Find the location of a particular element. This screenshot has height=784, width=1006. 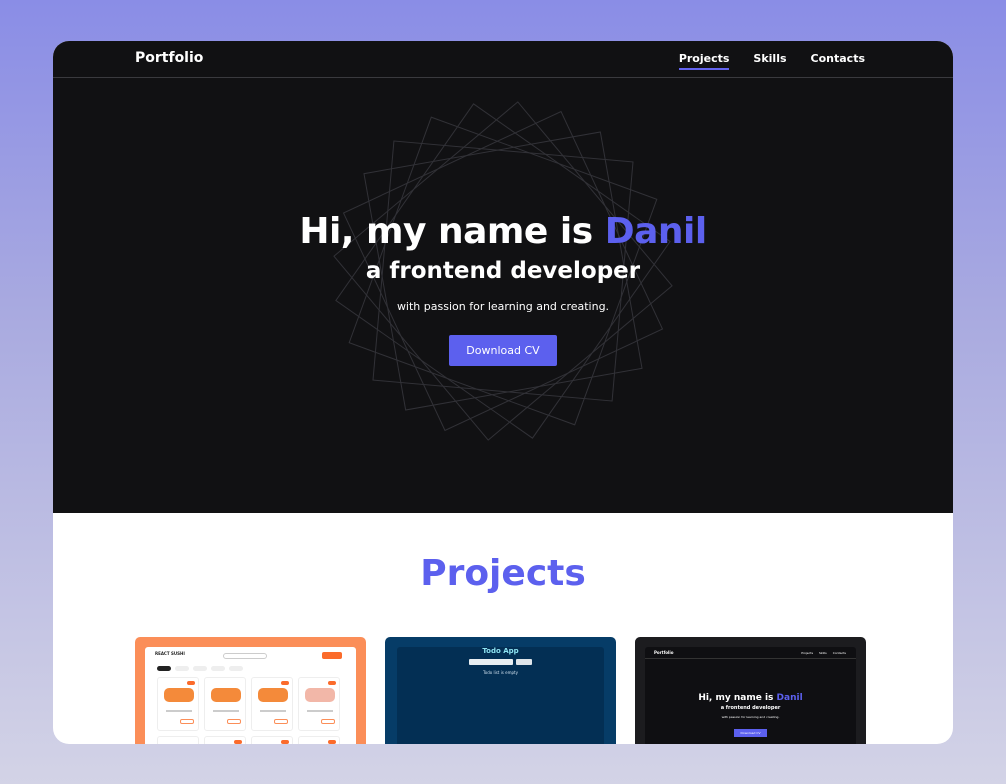

preview-nav-item: Contacts is located at coordinates (839, 653).